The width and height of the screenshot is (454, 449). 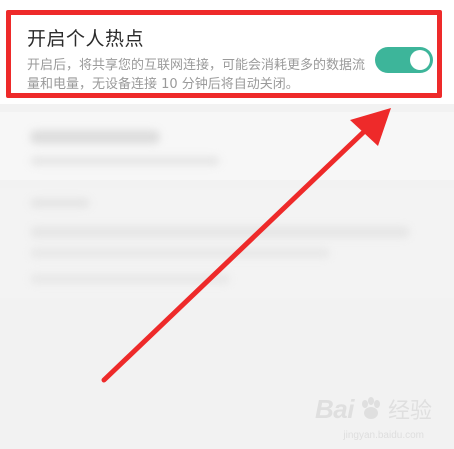 What do you see at coordinates (409, 411) in the screenshot?
I see `watermark-text: 经验` at bounding box center [409, 411].